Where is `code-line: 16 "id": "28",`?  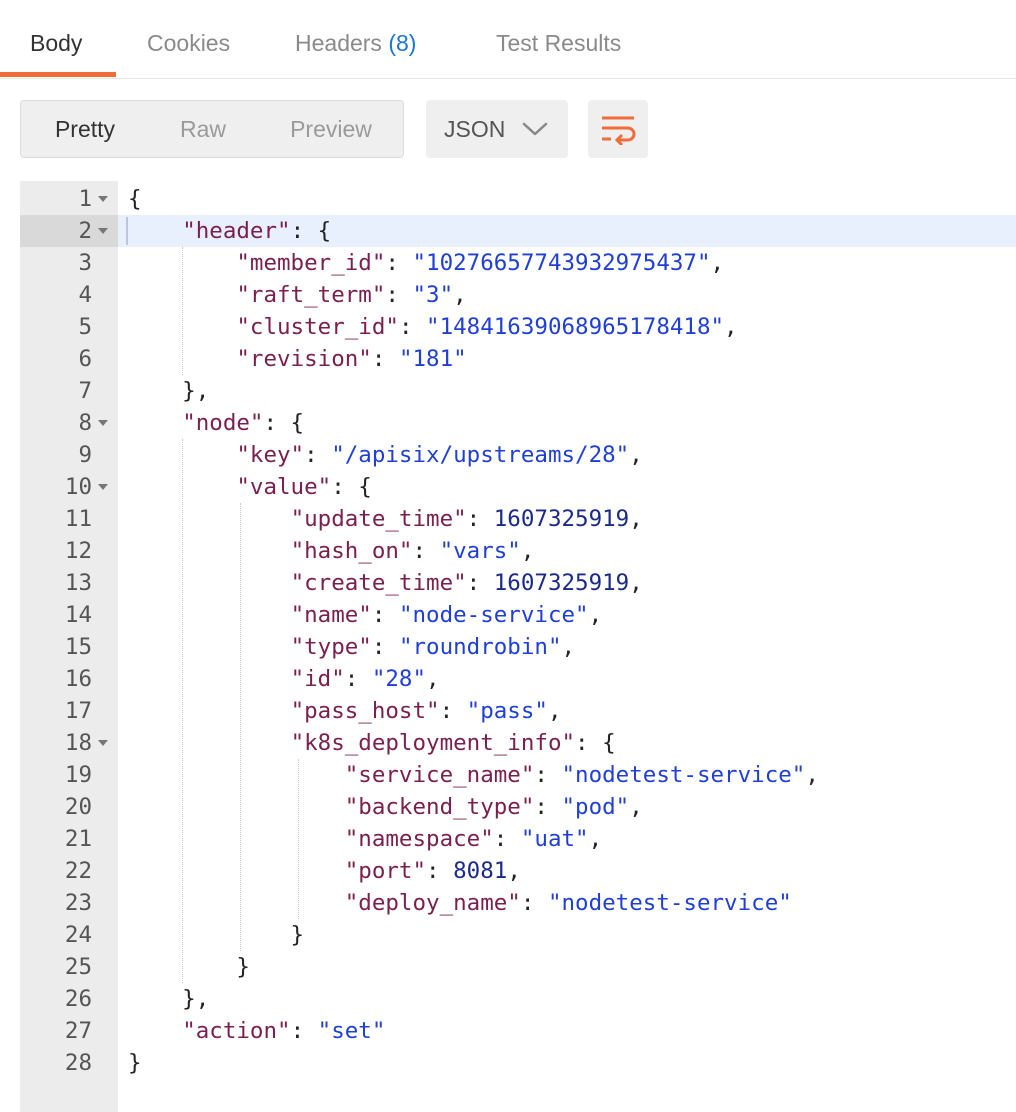
code-line: 16 "id": "28", is located at coordinates (518, 679).